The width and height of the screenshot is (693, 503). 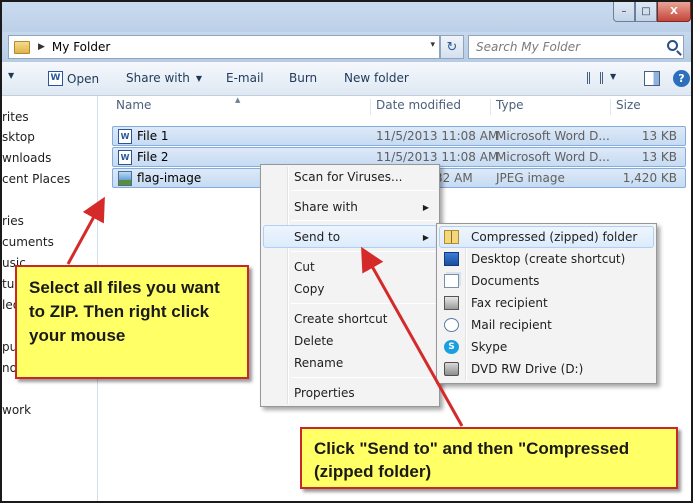 I want to click on search-input: Search My Folder, so click(x=576, y=47).